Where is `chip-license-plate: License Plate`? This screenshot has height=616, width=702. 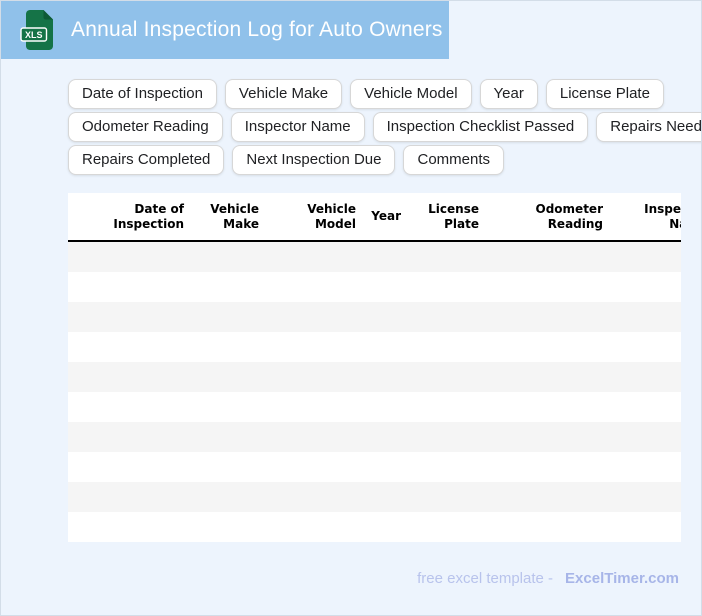
chip-license-plate: License Plate is located at coordinates (604, 94).